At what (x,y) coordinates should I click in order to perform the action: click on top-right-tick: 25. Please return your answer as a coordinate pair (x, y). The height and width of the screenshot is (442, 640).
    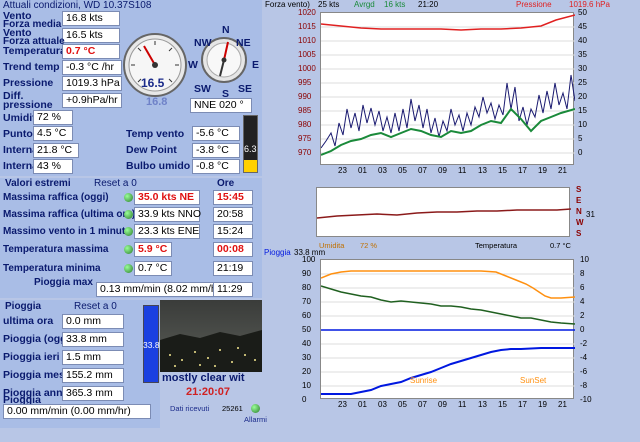
    Looking at the image, I should click on (582, 82).